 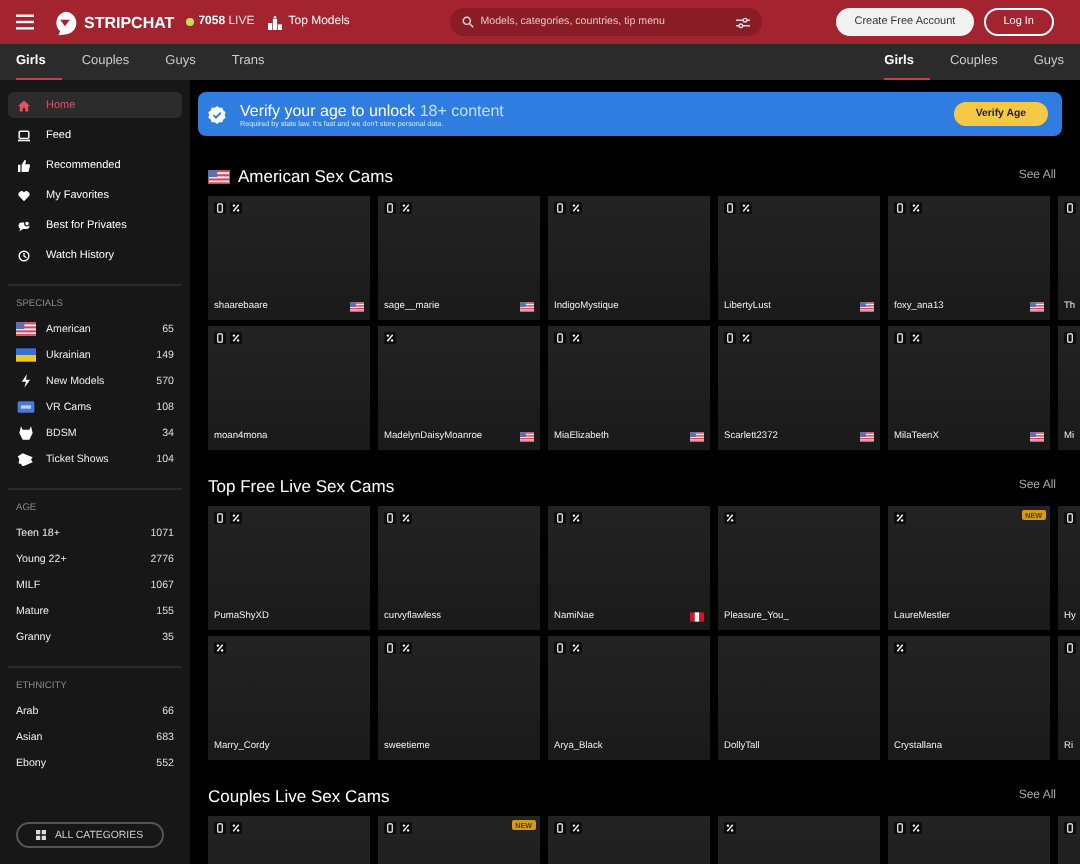 I want to click on home-icon, so click(x=24, y=105).